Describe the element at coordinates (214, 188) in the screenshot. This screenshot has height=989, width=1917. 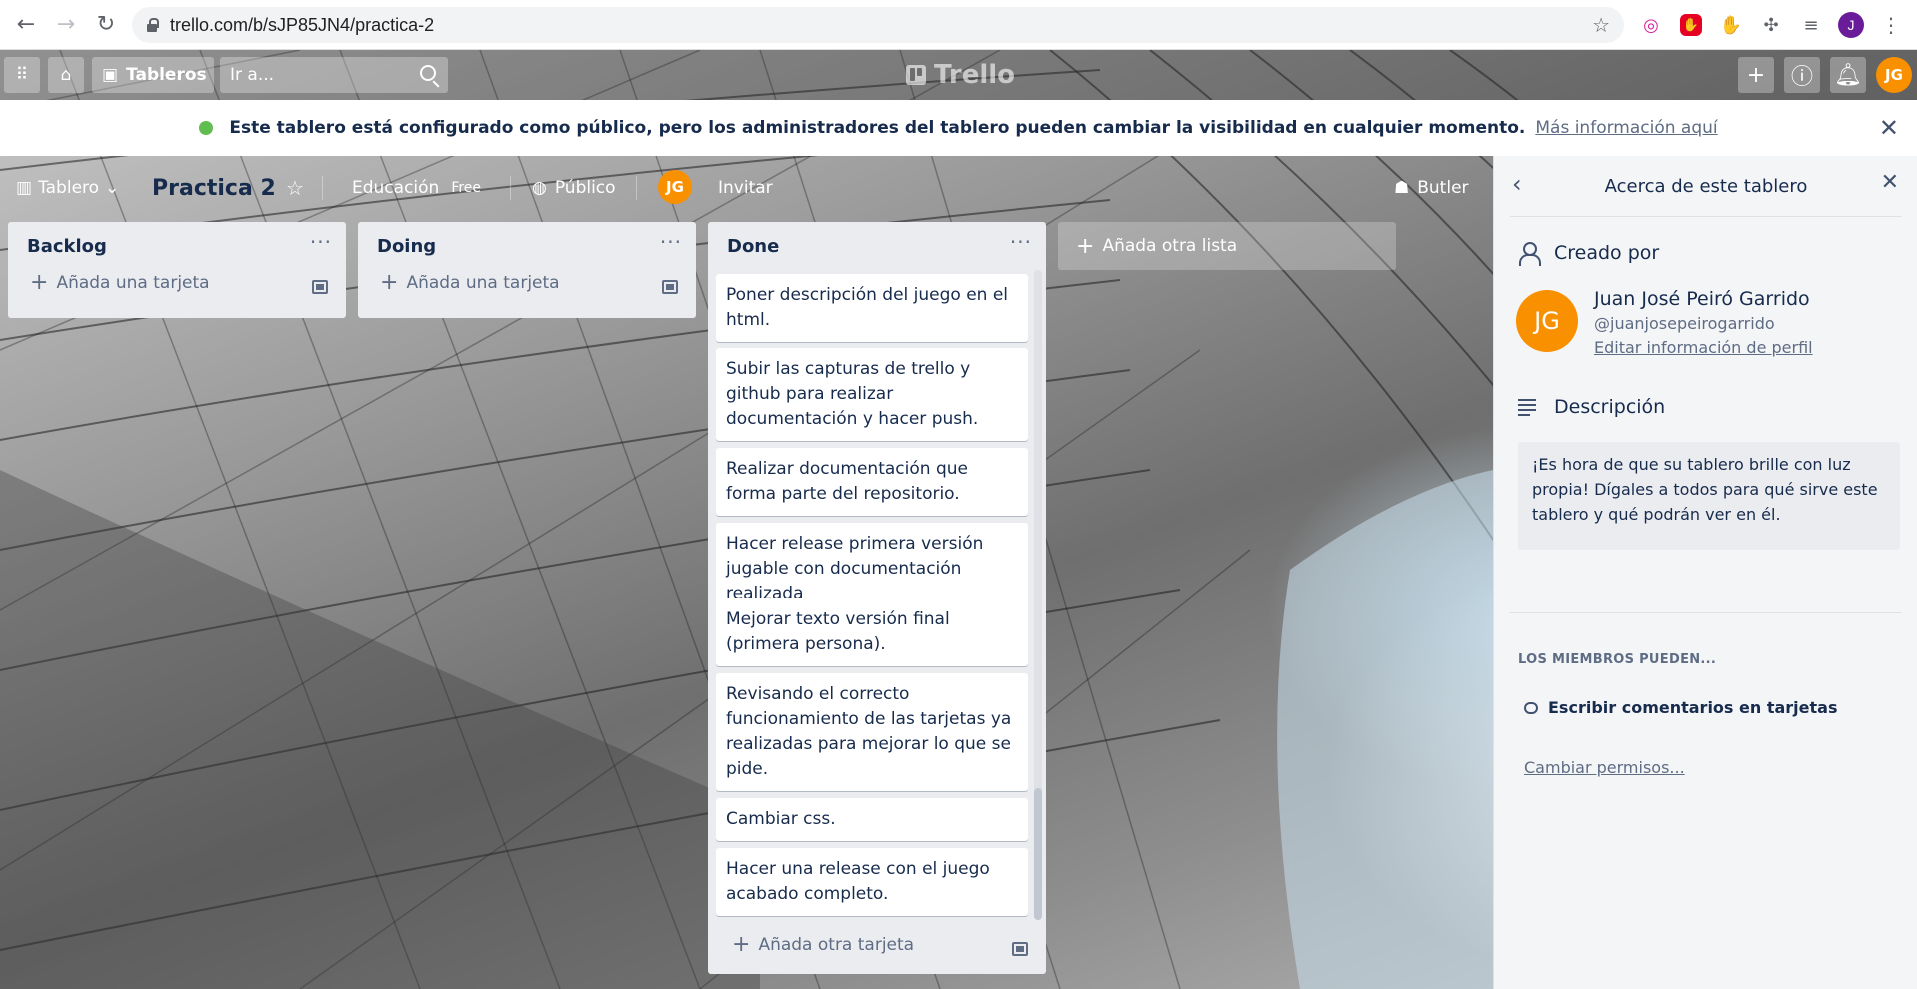
I see `board-title: Practica 2` at that location.